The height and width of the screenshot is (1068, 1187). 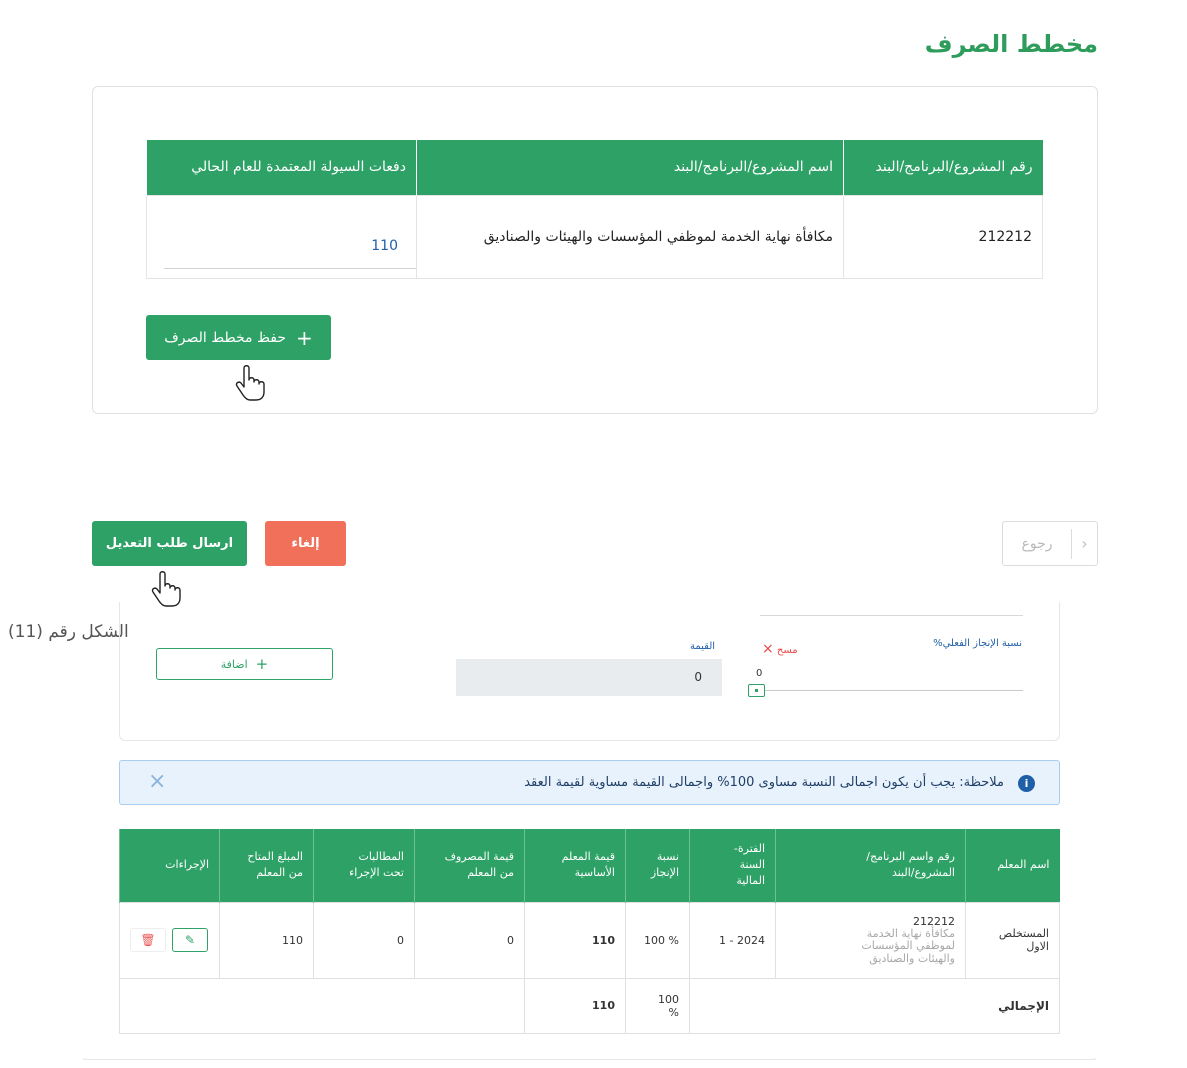 What do you see at coordinates (630, 167) in the screenshot?
I see `header-project-name: اسم المشروع/البرنامج/البند` at bounding box center [630, 167].